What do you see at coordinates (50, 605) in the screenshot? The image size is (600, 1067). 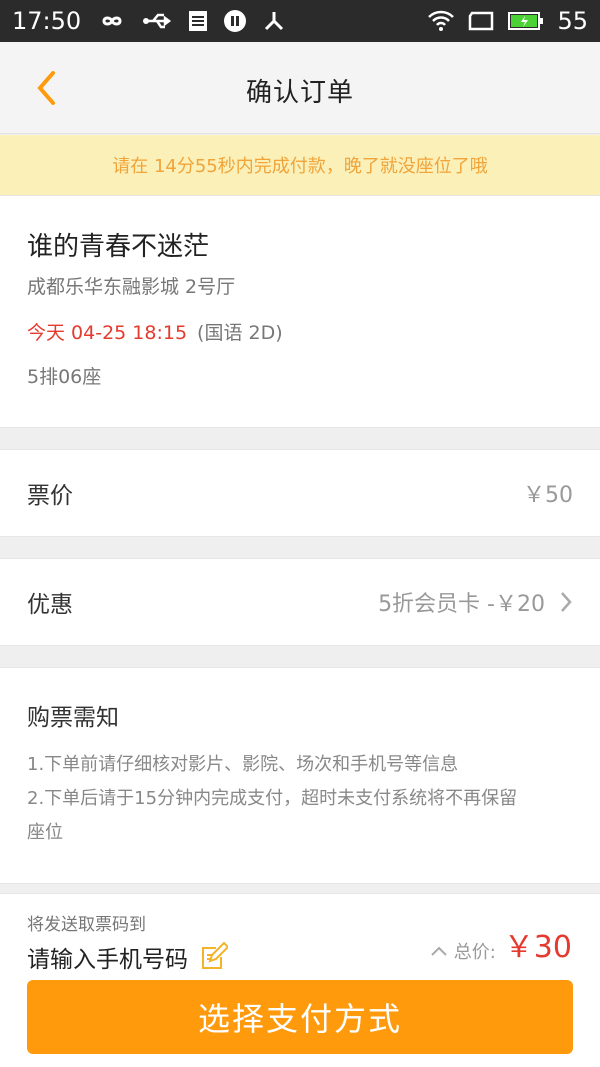 I see `discount-label: 优惠` at bounding box center [50, 605].